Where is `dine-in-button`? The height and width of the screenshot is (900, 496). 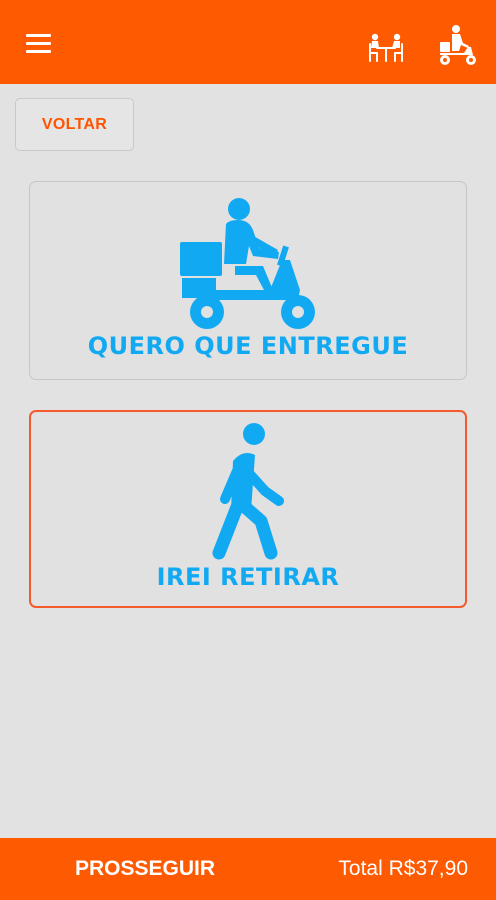
dine-in-button is located at coordinates (386, 48).